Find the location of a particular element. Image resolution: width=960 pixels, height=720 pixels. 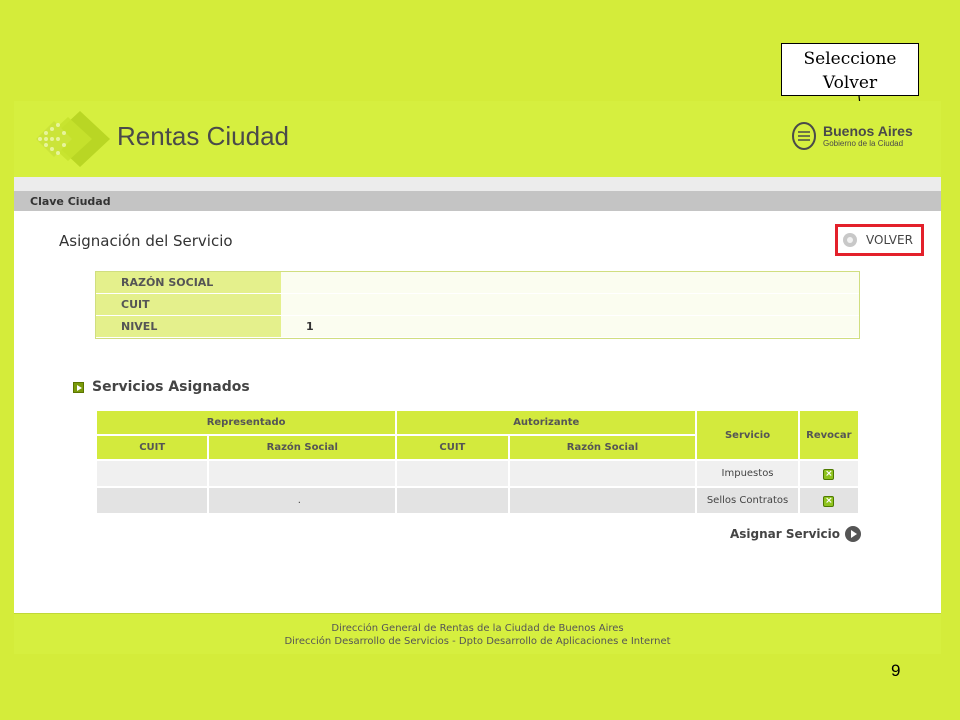

callout-seleccione-volver: Seleccione Volver is located at coordinates (850, 69).